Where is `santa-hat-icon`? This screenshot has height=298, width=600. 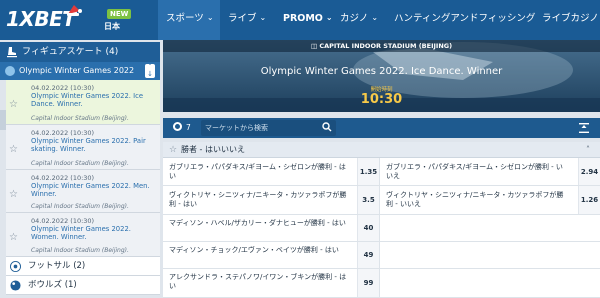 santa-hat-icon is located at coordinates (74, 10).